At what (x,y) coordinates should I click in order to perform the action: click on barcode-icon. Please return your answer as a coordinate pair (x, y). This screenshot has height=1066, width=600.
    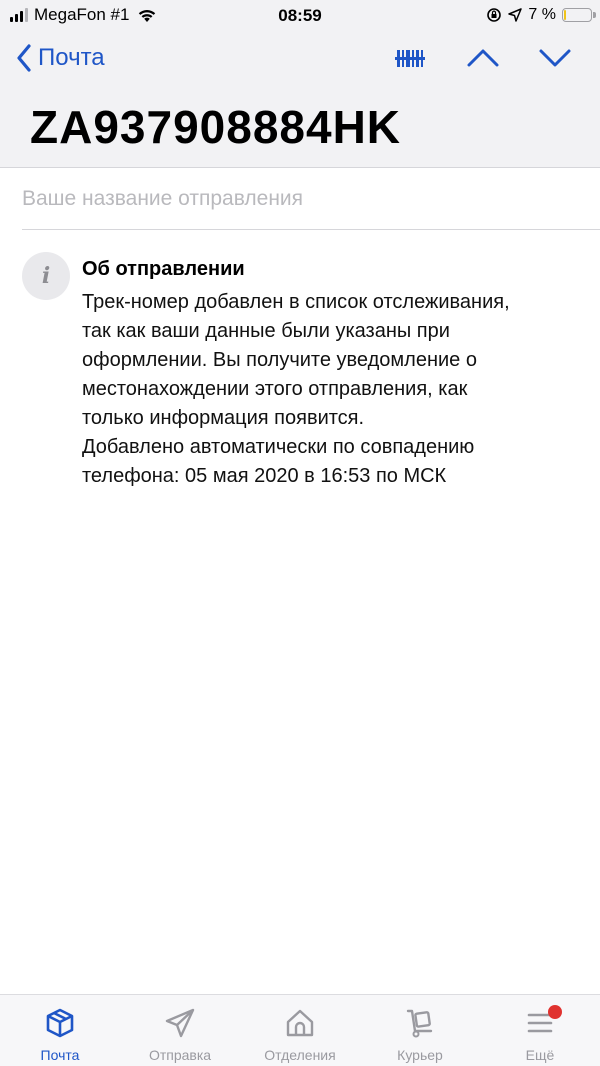
    Looking at the image, I should click on (410, 58).